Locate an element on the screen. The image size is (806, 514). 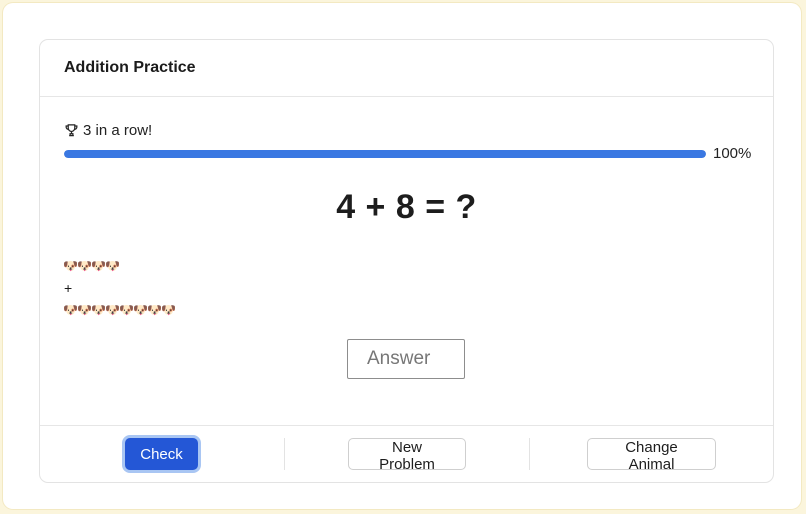
animal-row-first-addend: 🐶 🐶 🐶 🐶 is located at coordinates (119, 266).